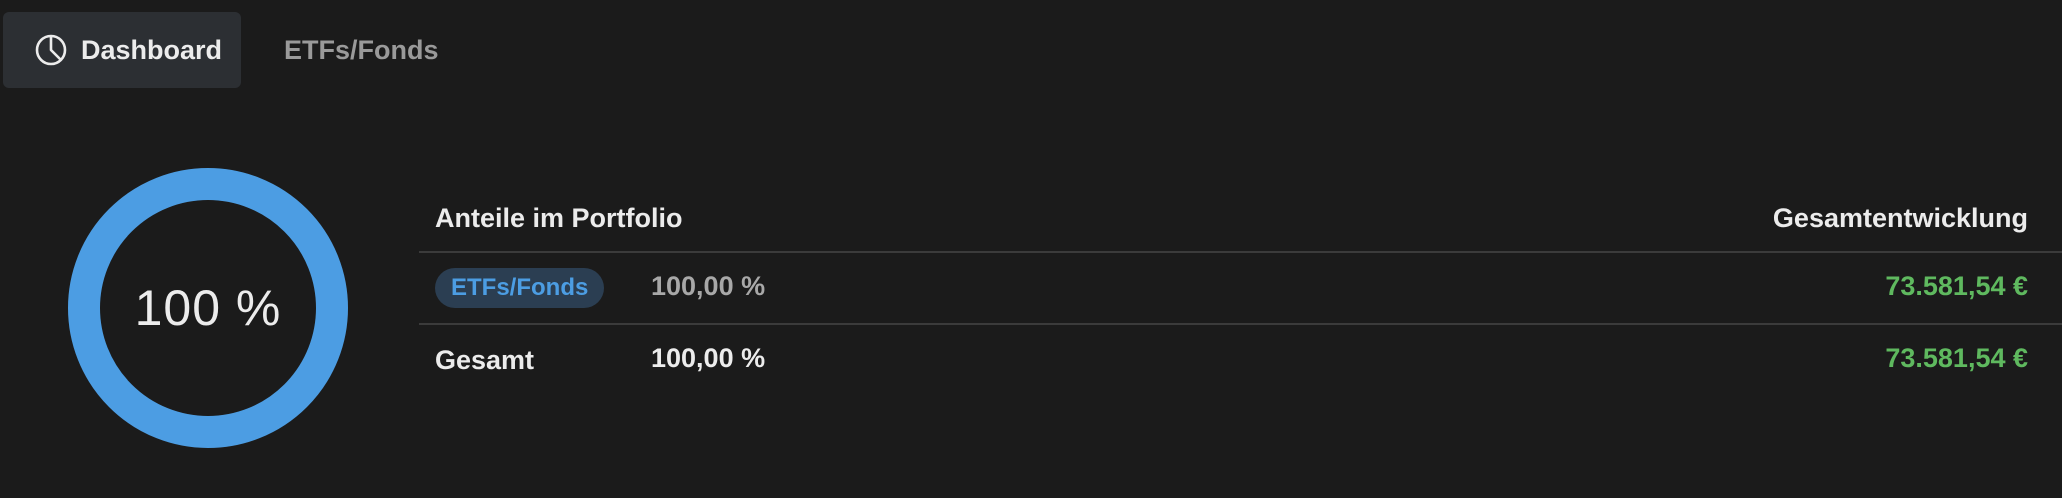 The image size is (2062, 498). What do you see at coordinates (1956, 286) in the screenshot?
I see `development-value: 73.581,54 €` at bounding box center [1956, 286].